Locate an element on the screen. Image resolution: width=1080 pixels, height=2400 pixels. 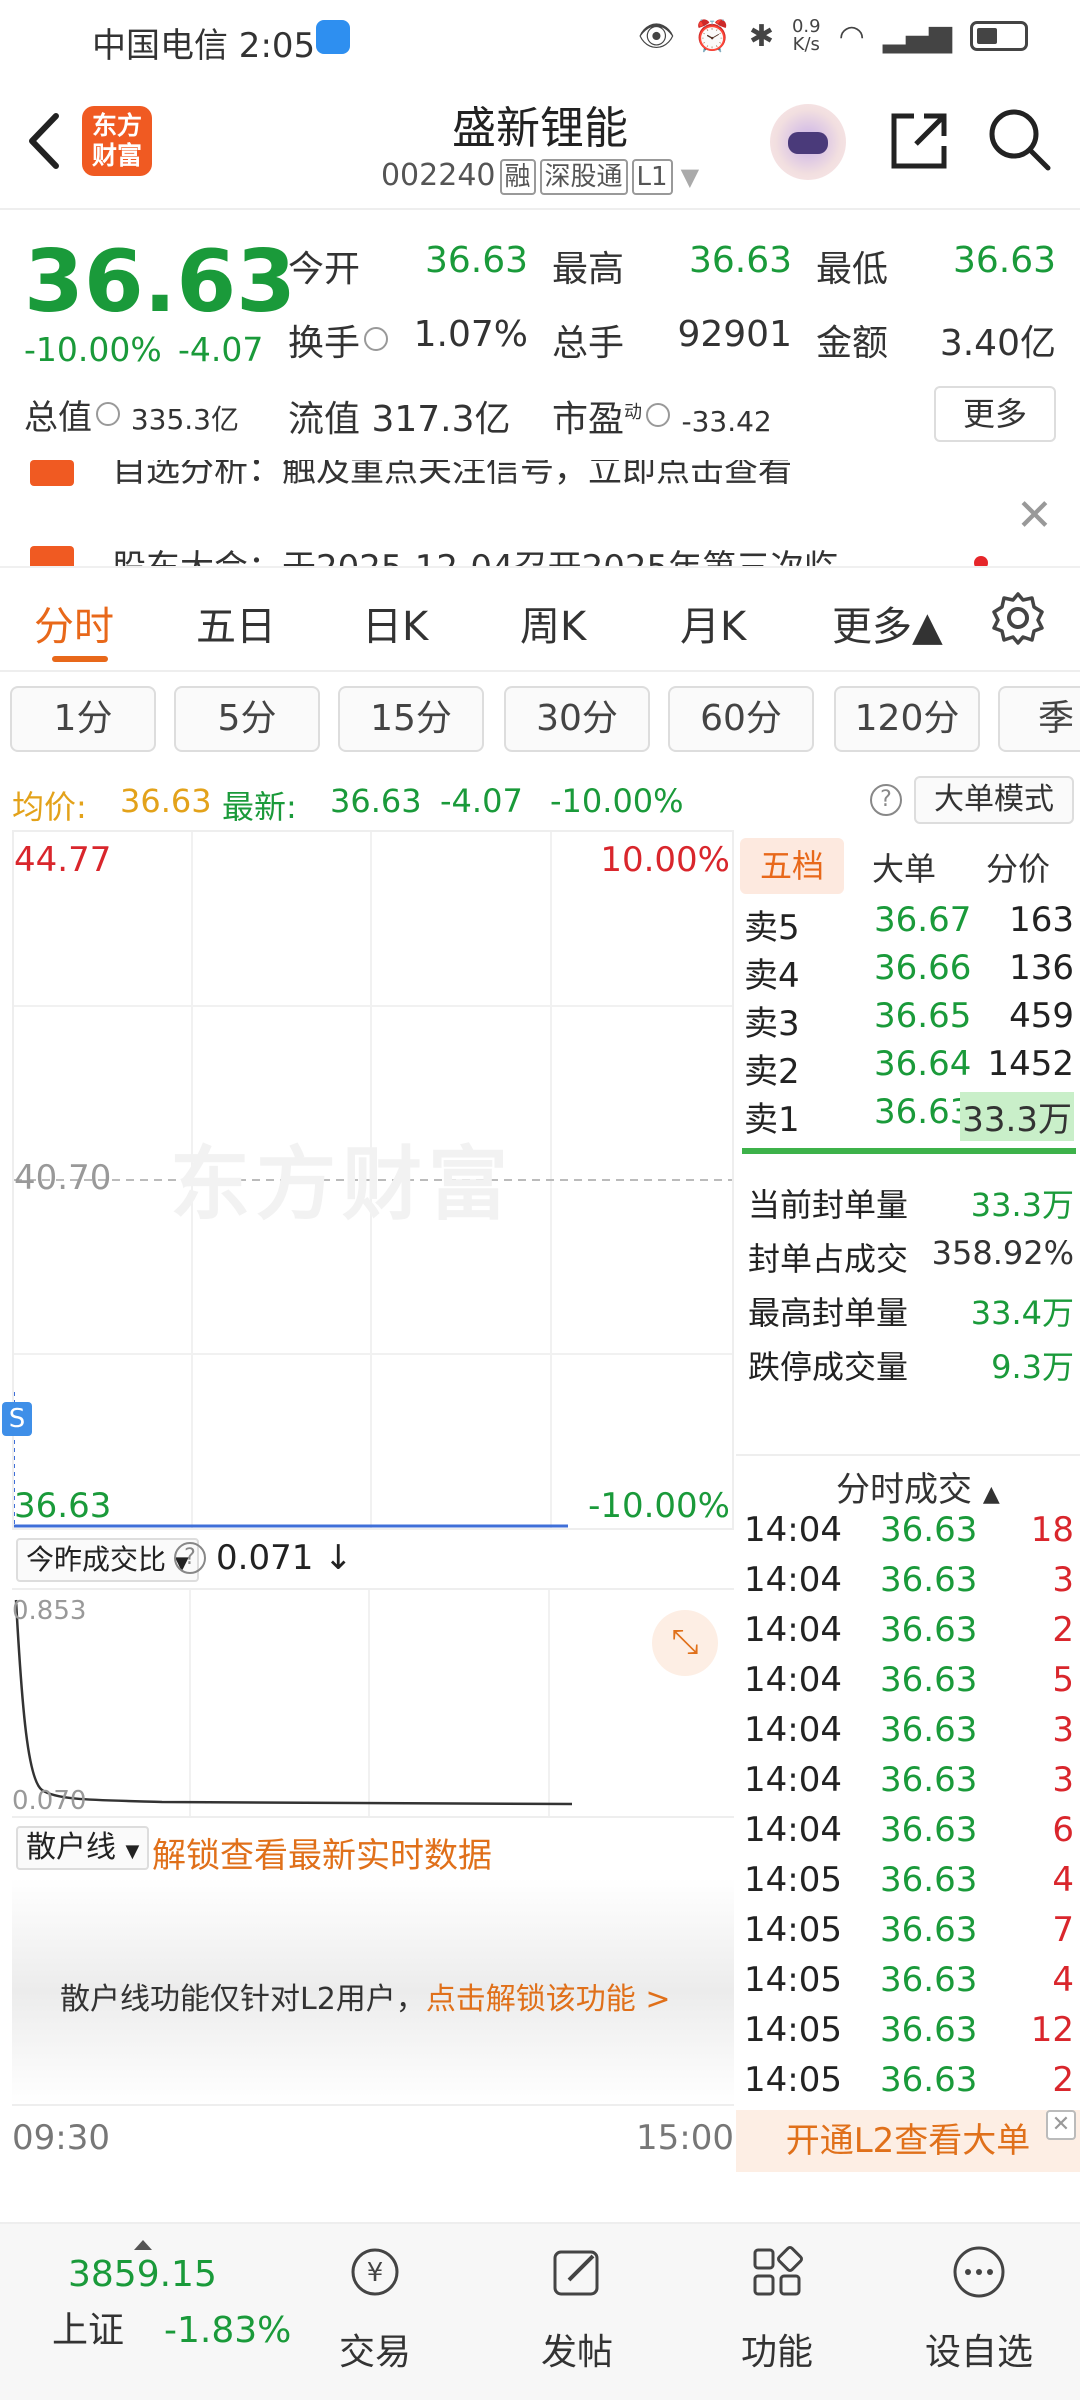
nav-trade: ¥ 交易 is located at coordinates (375, 2309).